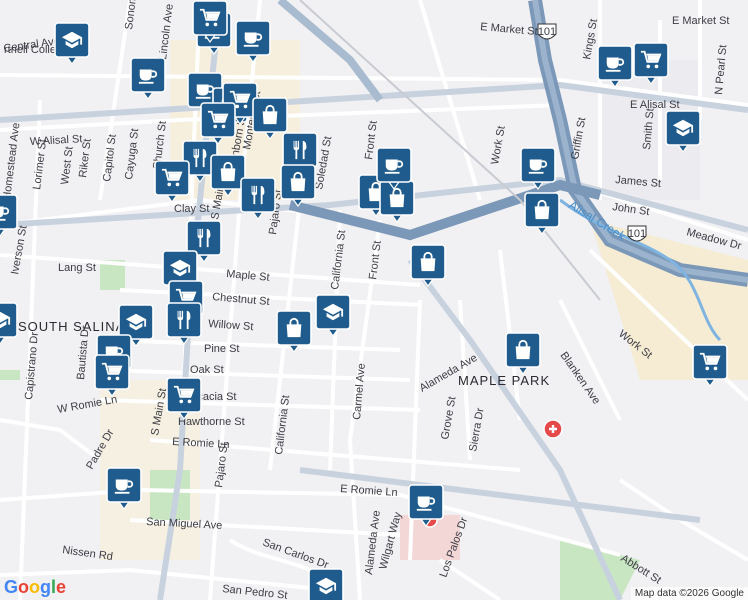  What do you see at coordinates (504, 380) in the screenshot?
I see `area-label-maple-park: MAPLE PARK` at bounding box center [504, 380].